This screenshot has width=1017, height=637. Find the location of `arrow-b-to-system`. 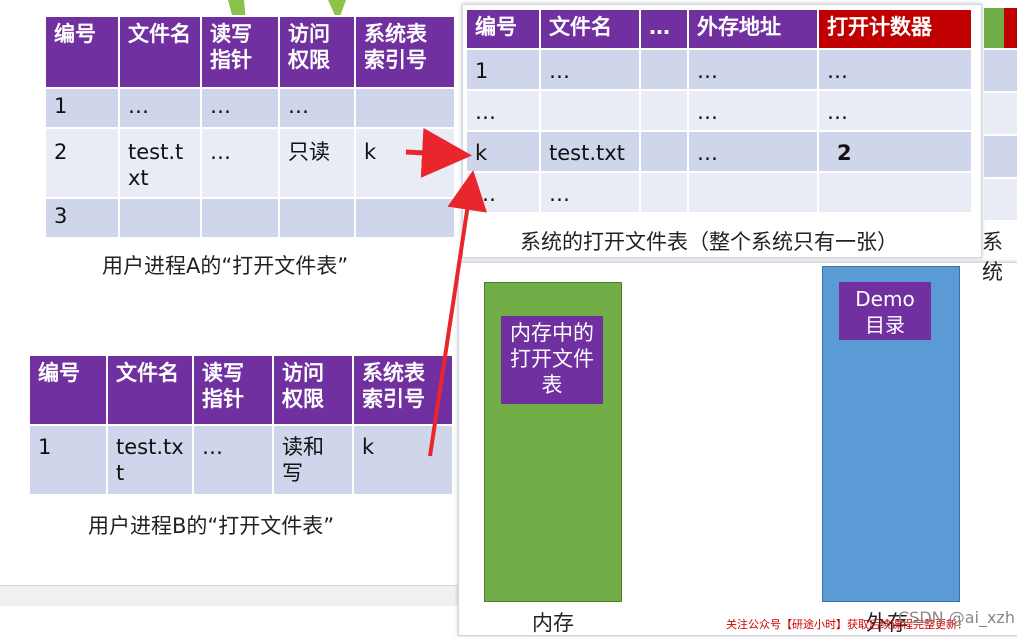

arrow-b-to-system is located at coordinates (457, 313).